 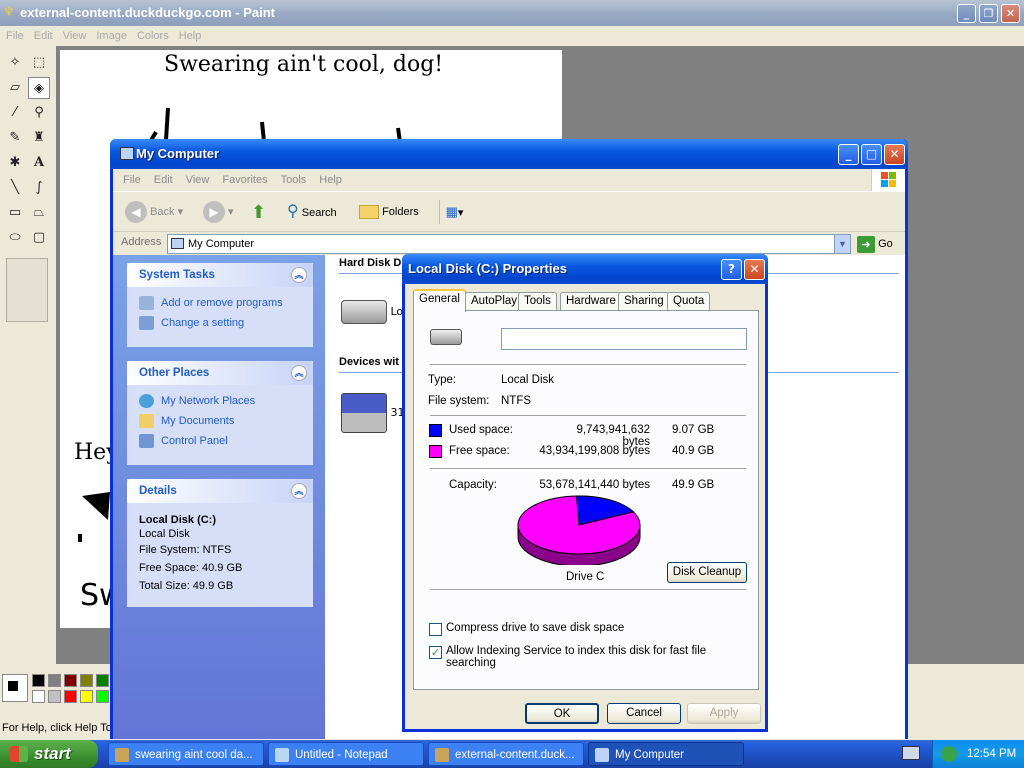 What do you see at coordinates (842, 244) in the screenshot?
I see `address-dropdown-icon: ▼` at bounding box center [842, 244].